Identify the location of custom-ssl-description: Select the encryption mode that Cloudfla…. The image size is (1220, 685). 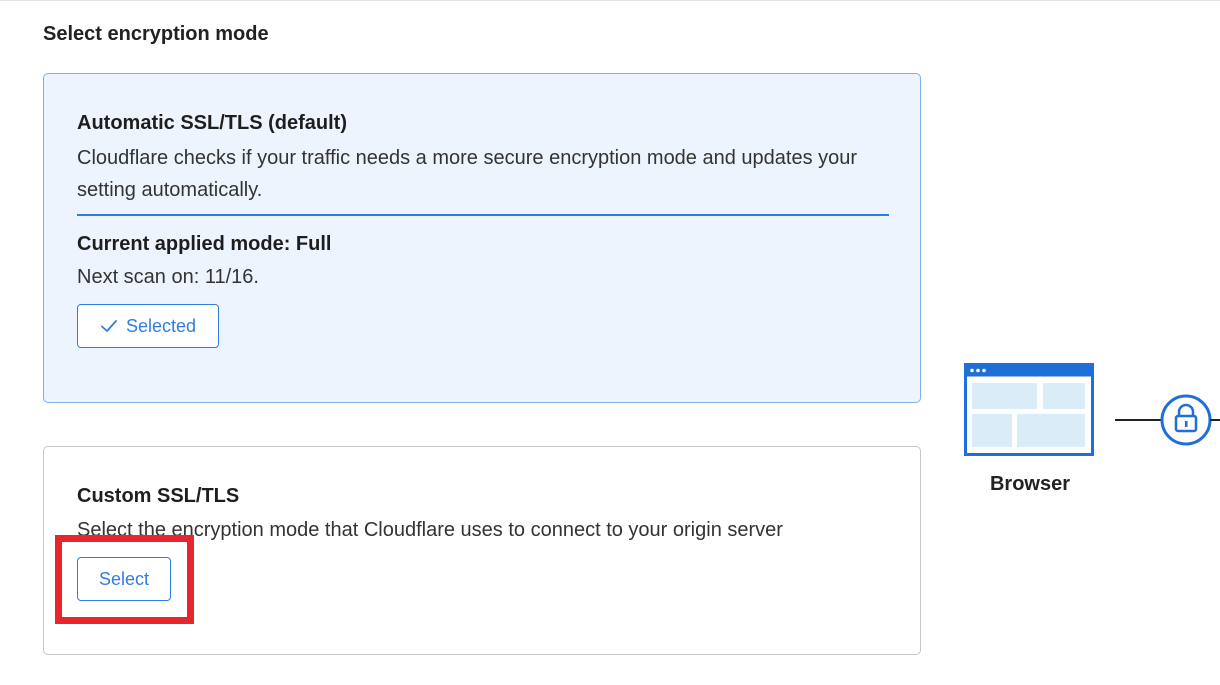
(430, 530).